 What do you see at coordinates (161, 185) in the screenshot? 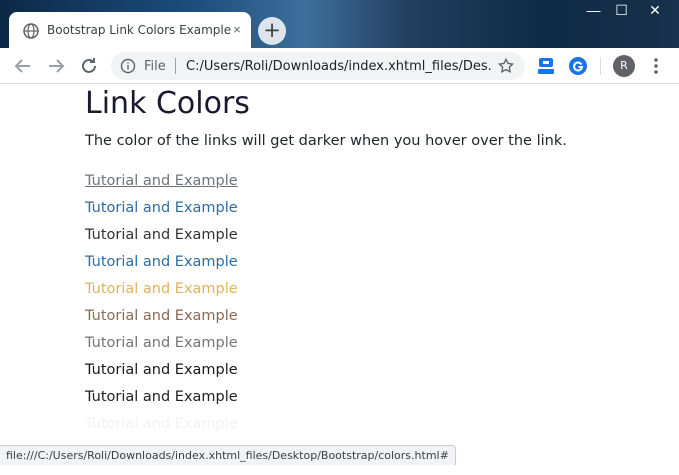
I see `link-muted: Tutorial and Example` at bounding box center [161, 185].